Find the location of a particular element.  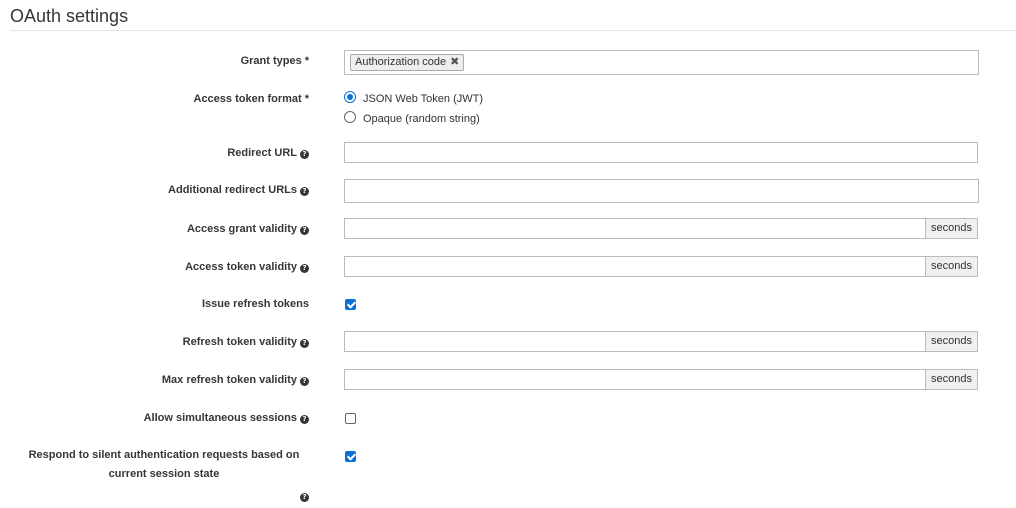

respond-silent-auth-help: ? is located at coordinates (303, 496).